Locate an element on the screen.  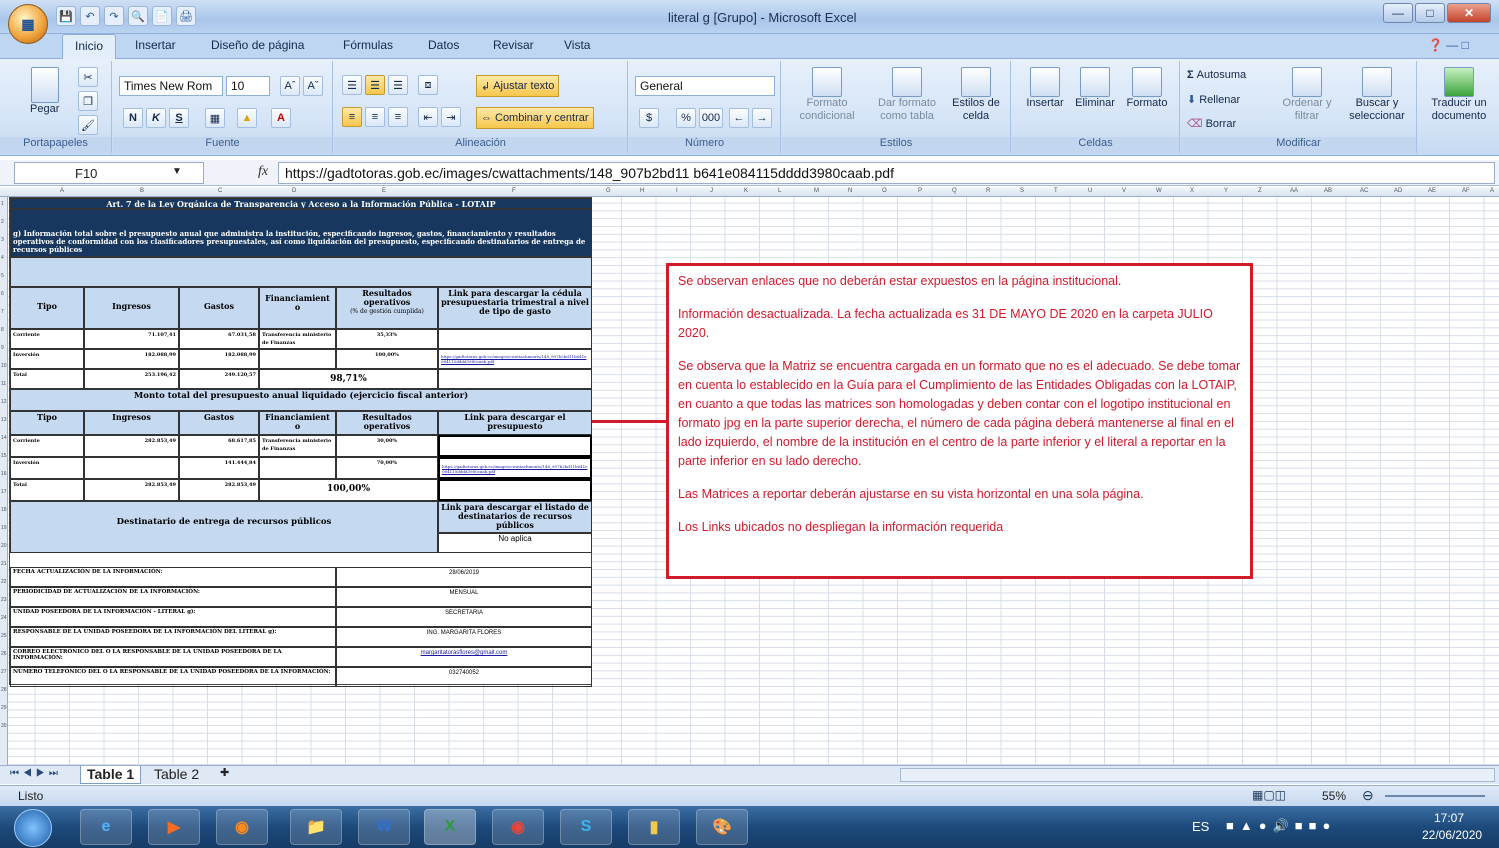
row-header: 29 is located at coordinates (4, 708).